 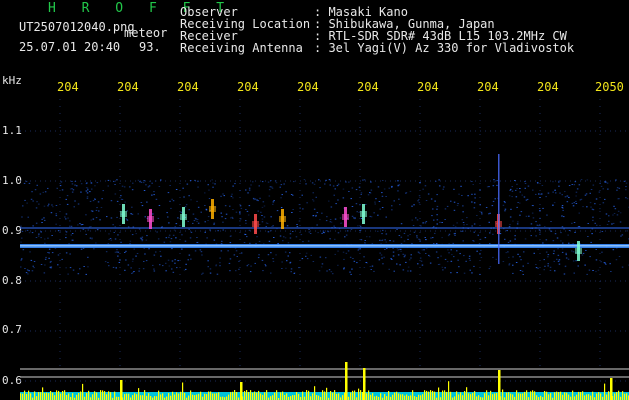 I want to click on meteor-echo-head, so click(x=282, y=219).